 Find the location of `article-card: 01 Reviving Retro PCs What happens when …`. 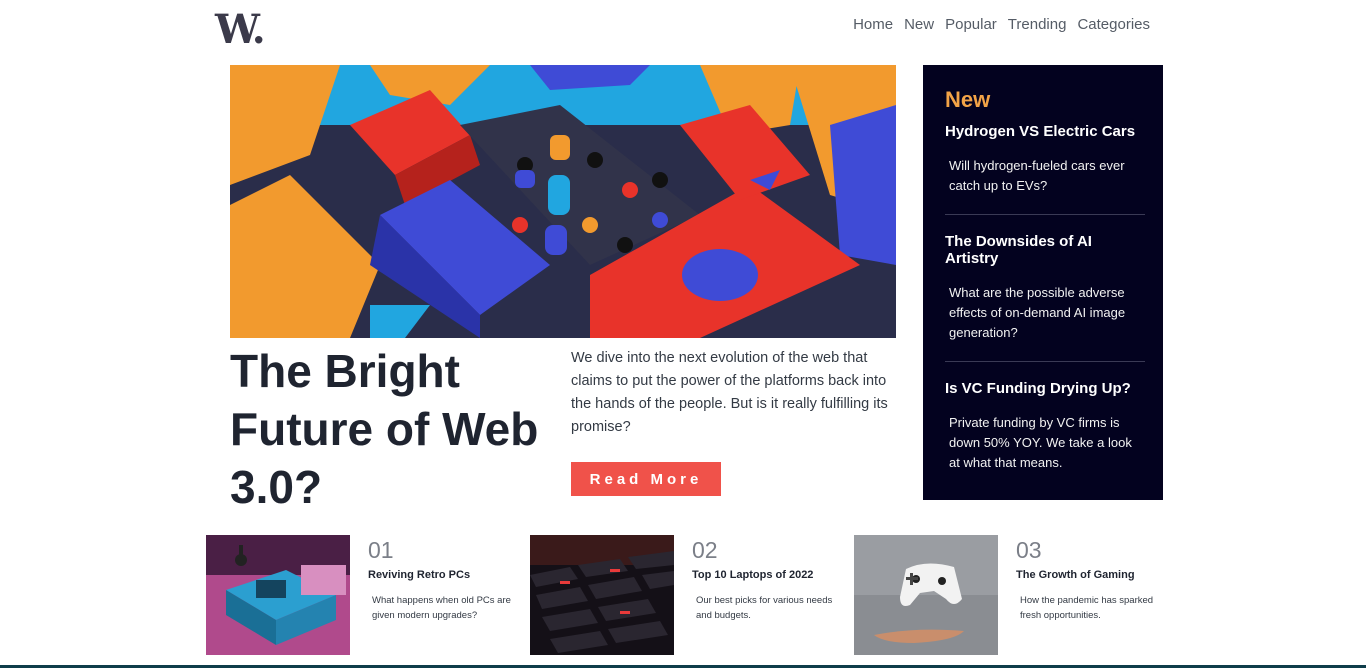

article-card: 01 Reviving Retro PCs What happens when … is located at coordinates (358, 595).